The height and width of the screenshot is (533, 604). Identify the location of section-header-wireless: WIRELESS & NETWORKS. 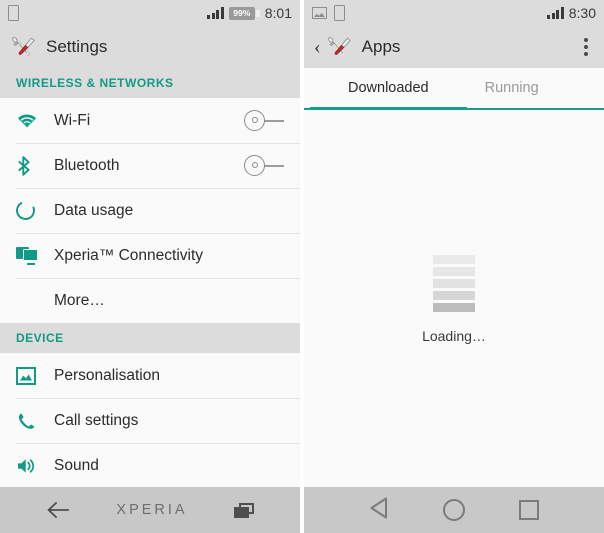
(150, 83).